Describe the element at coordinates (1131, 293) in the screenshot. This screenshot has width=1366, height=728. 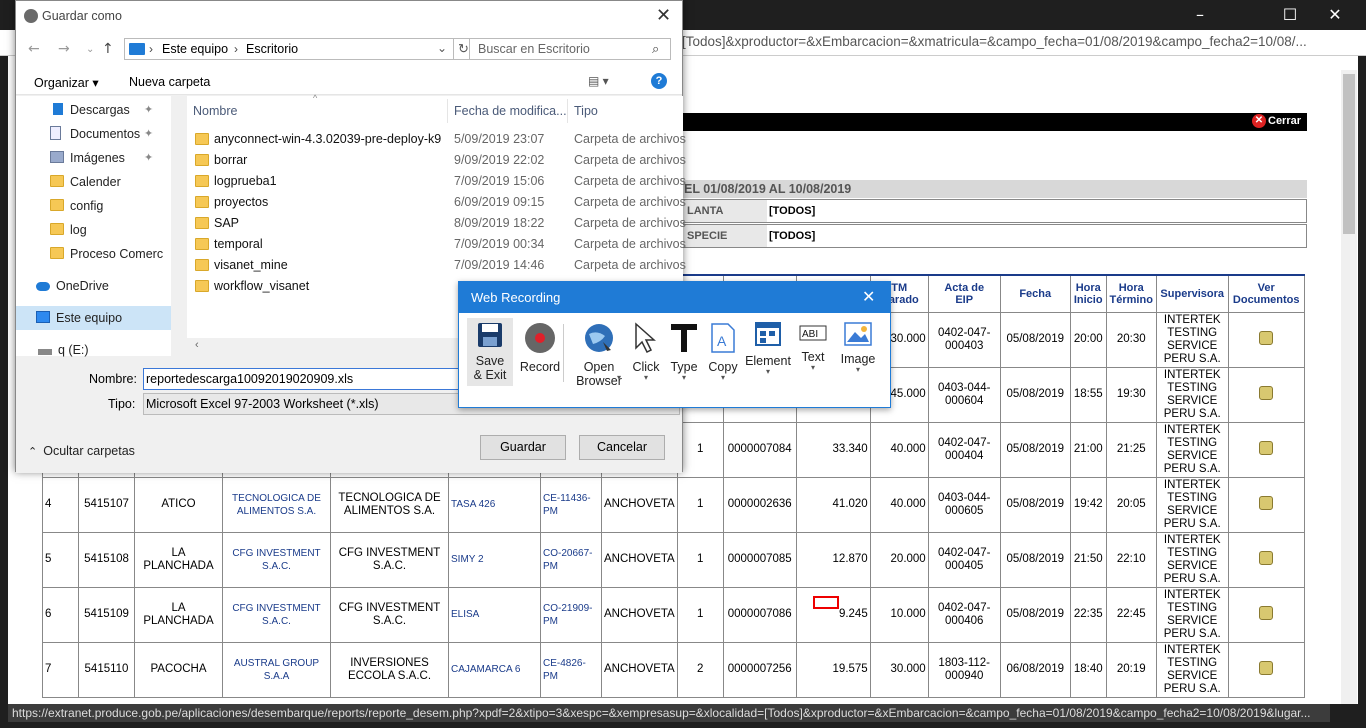
I see `col-hora-termino: Hora Término` at that location.